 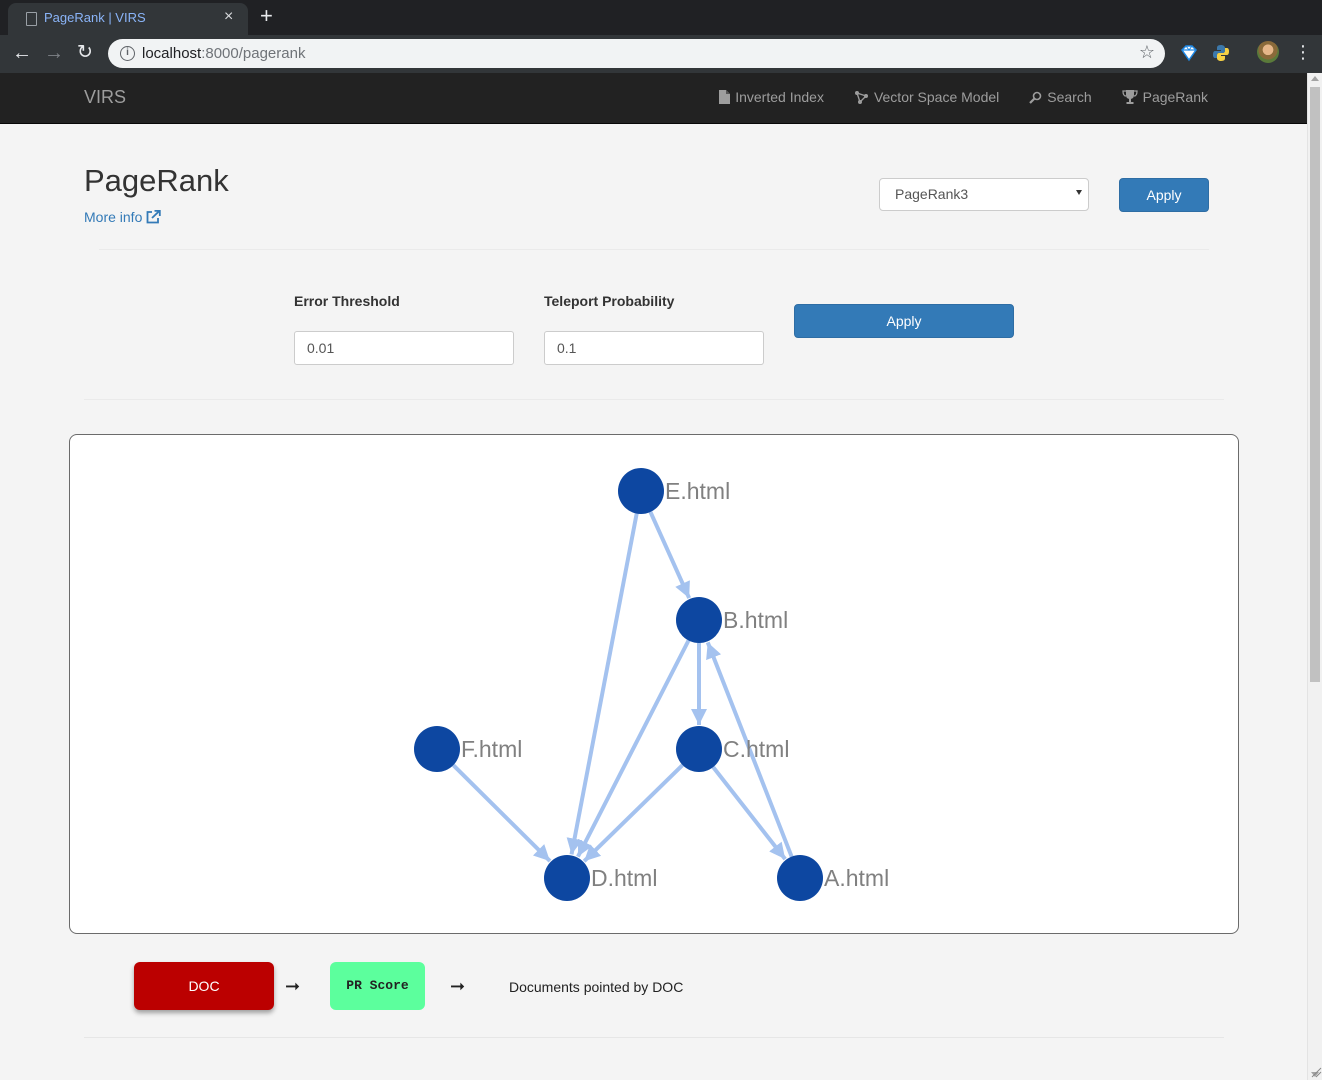 I want to click on browser-tab: PageRank | VIRS ×, so click(x=128, y=19).